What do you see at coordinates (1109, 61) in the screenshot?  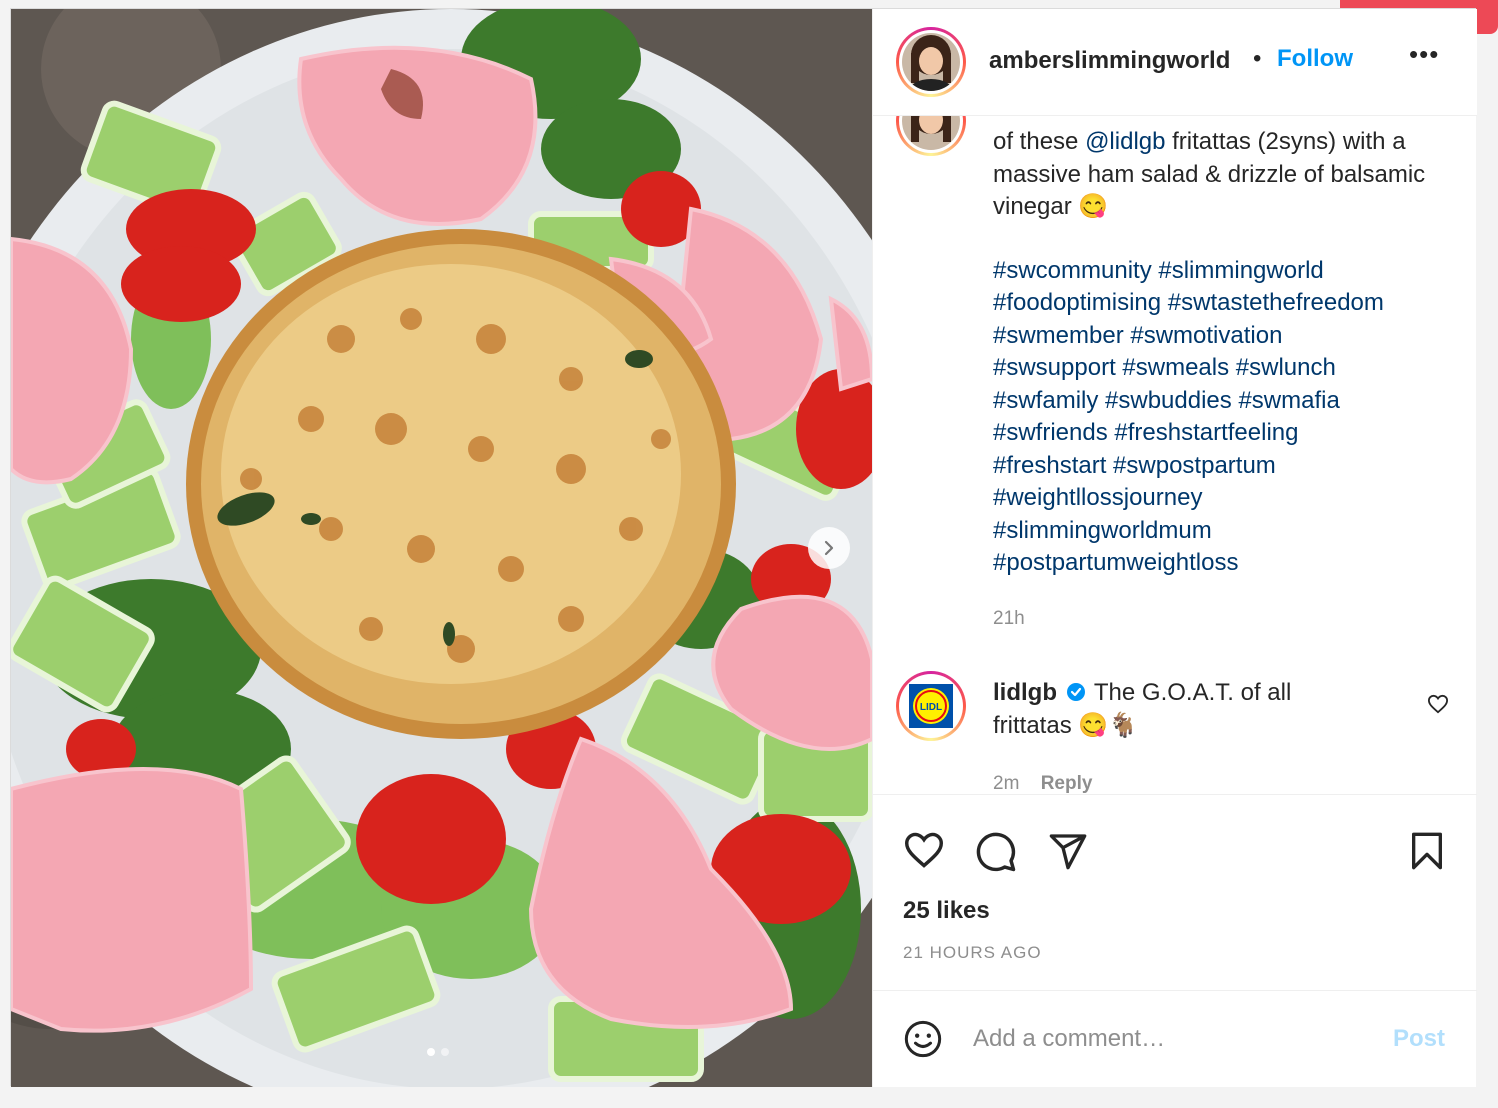 I see `author-username: amberslimmingworld` at bounding box center [1109, 61].